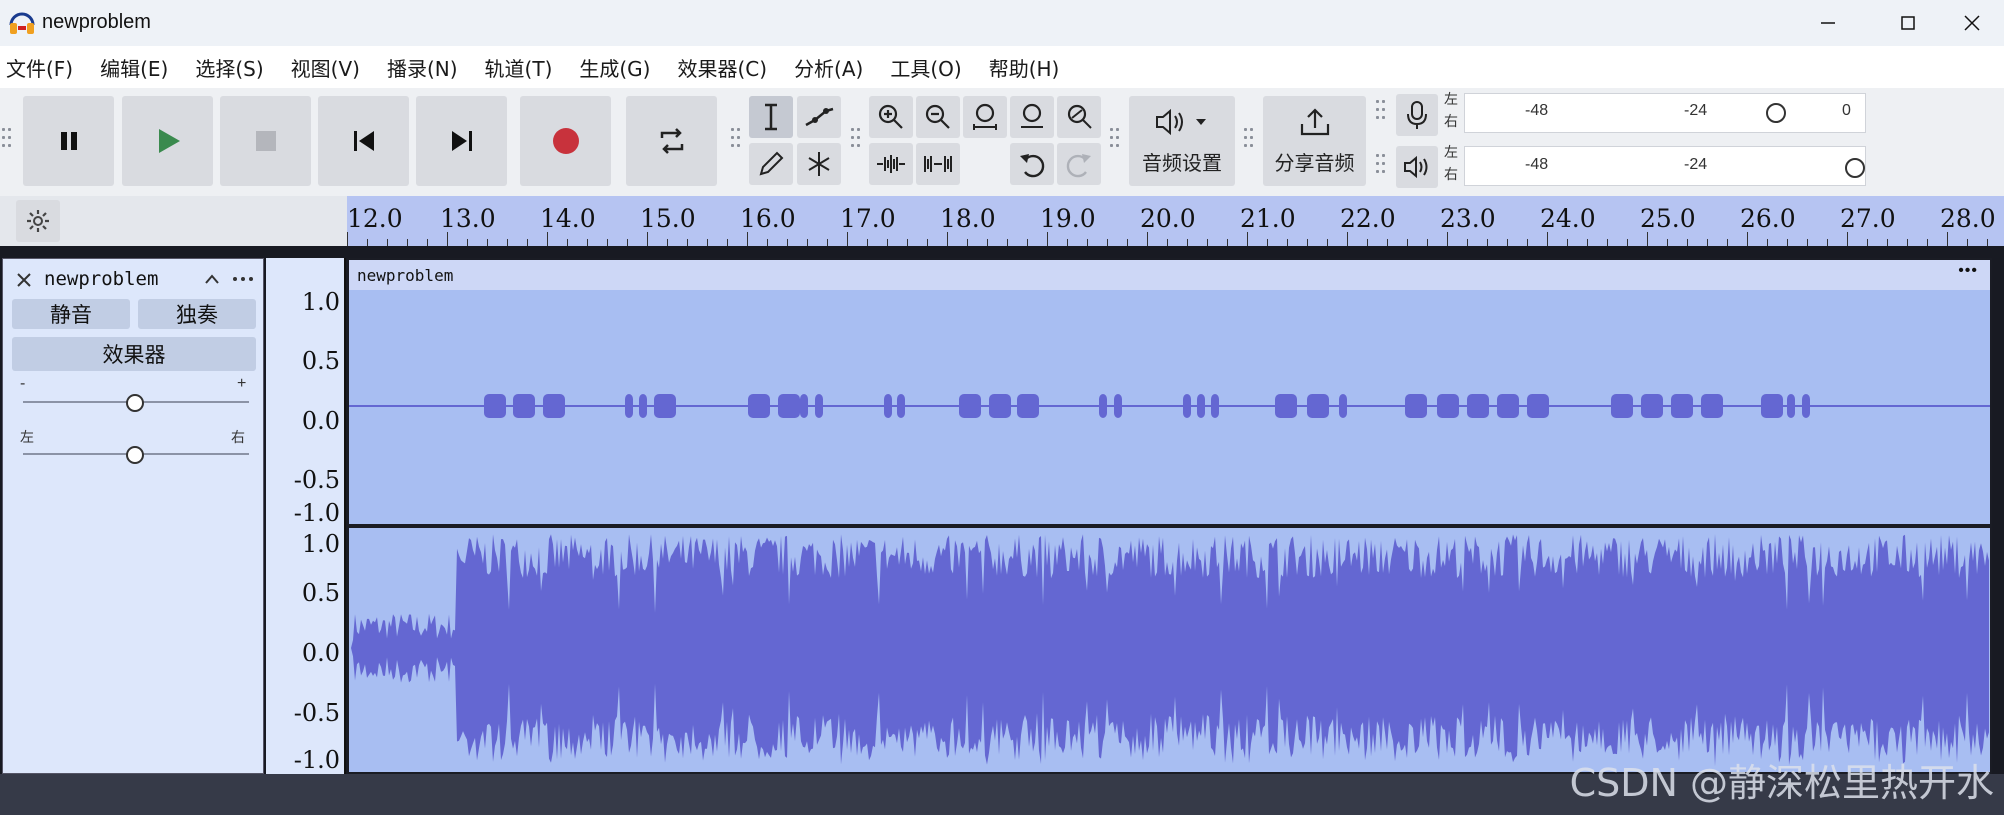 This screenshot has width=2004, height=815. I want to click on loop-button, so click(671, 141).